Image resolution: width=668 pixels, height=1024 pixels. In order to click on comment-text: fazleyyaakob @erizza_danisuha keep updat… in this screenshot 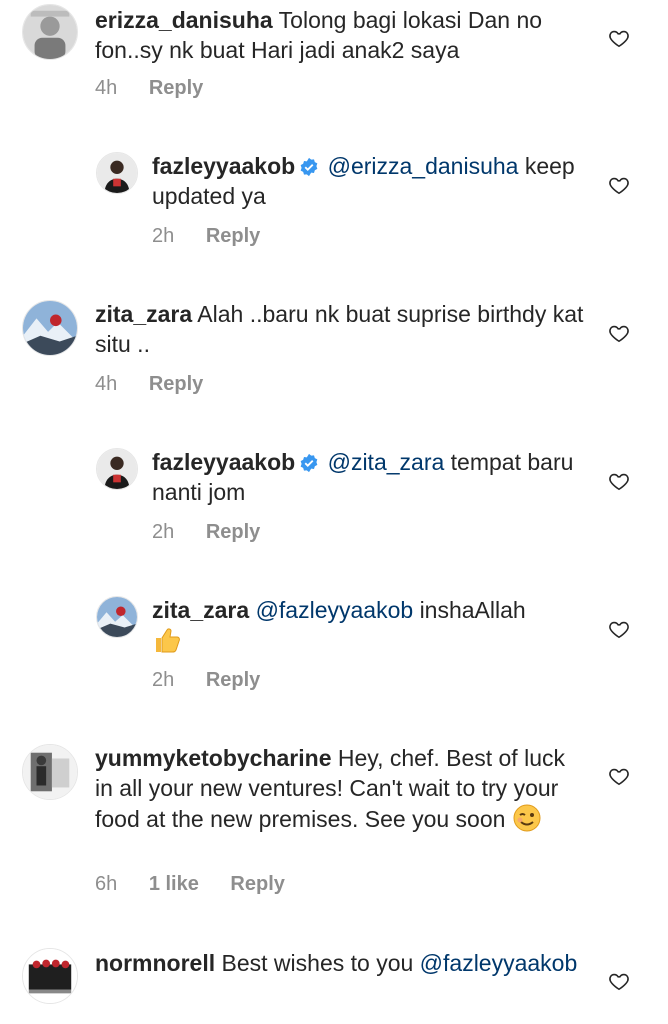, I will do `click(368, 181)`.